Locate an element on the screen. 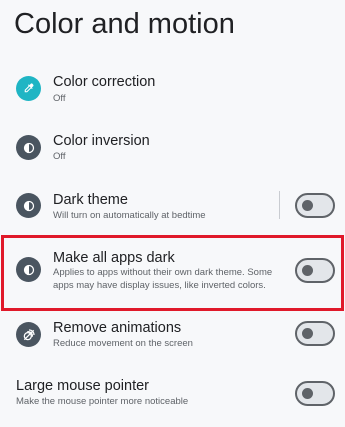  setting-title: Color inversion is located at coordinates (101, 141).